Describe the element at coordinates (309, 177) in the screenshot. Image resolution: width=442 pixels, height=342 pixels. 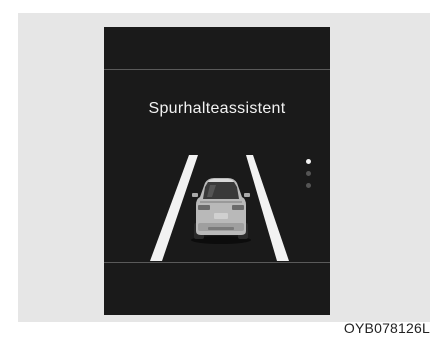
I see `page-indicator-icon` at that location.